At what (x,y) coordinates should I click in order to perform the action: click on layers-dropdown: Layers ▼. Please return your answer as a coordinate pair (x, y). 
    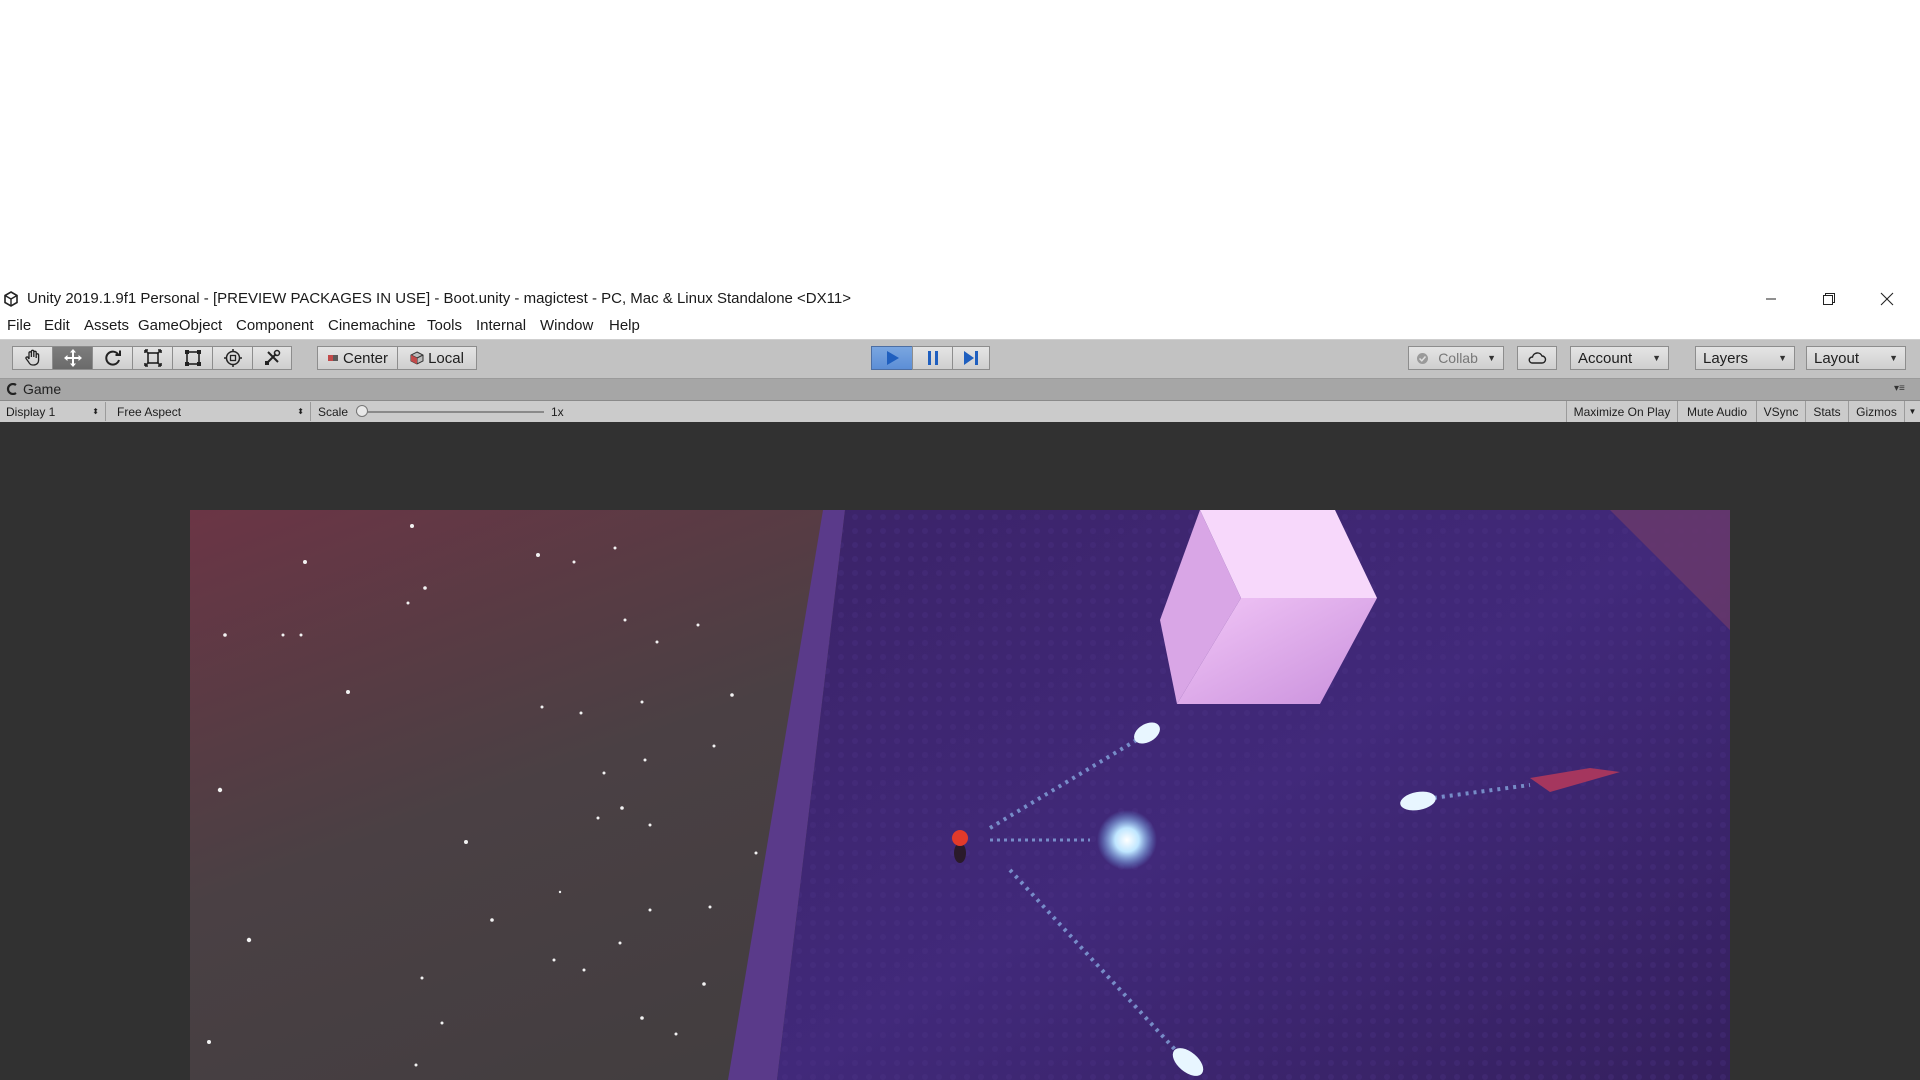
    Looking at the image, I should click on (1745, 358).